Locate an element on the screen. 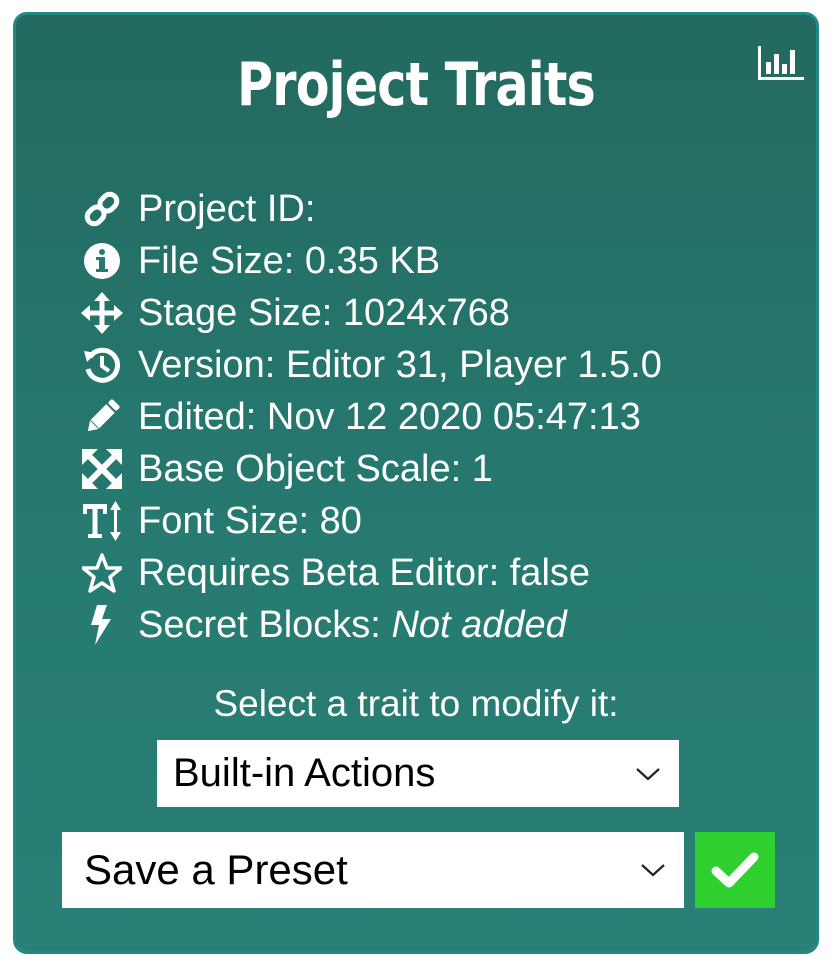 The height and width of the screenshot is (970, 840). info-row-base-object-scale: Base Object Scale: 1 is located at coordinates (371, 469).